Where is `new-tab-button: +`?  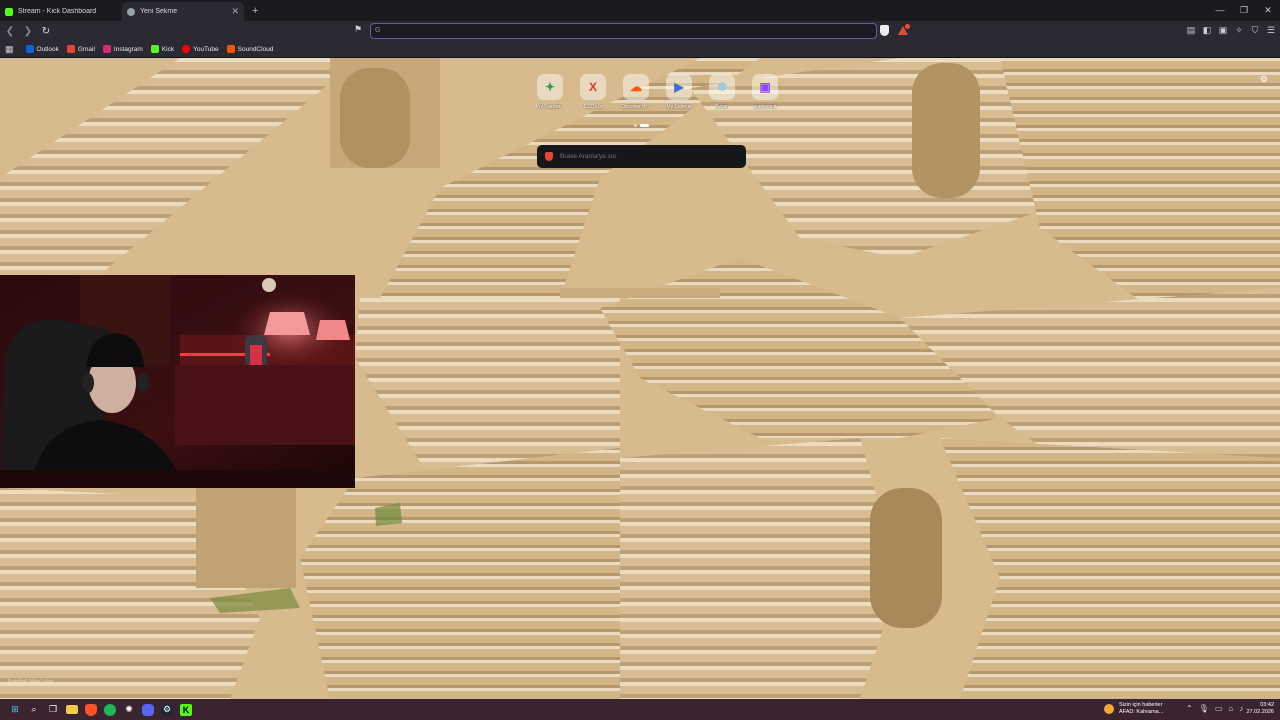
new-tab-button: + is located at coordinates (255, 11).